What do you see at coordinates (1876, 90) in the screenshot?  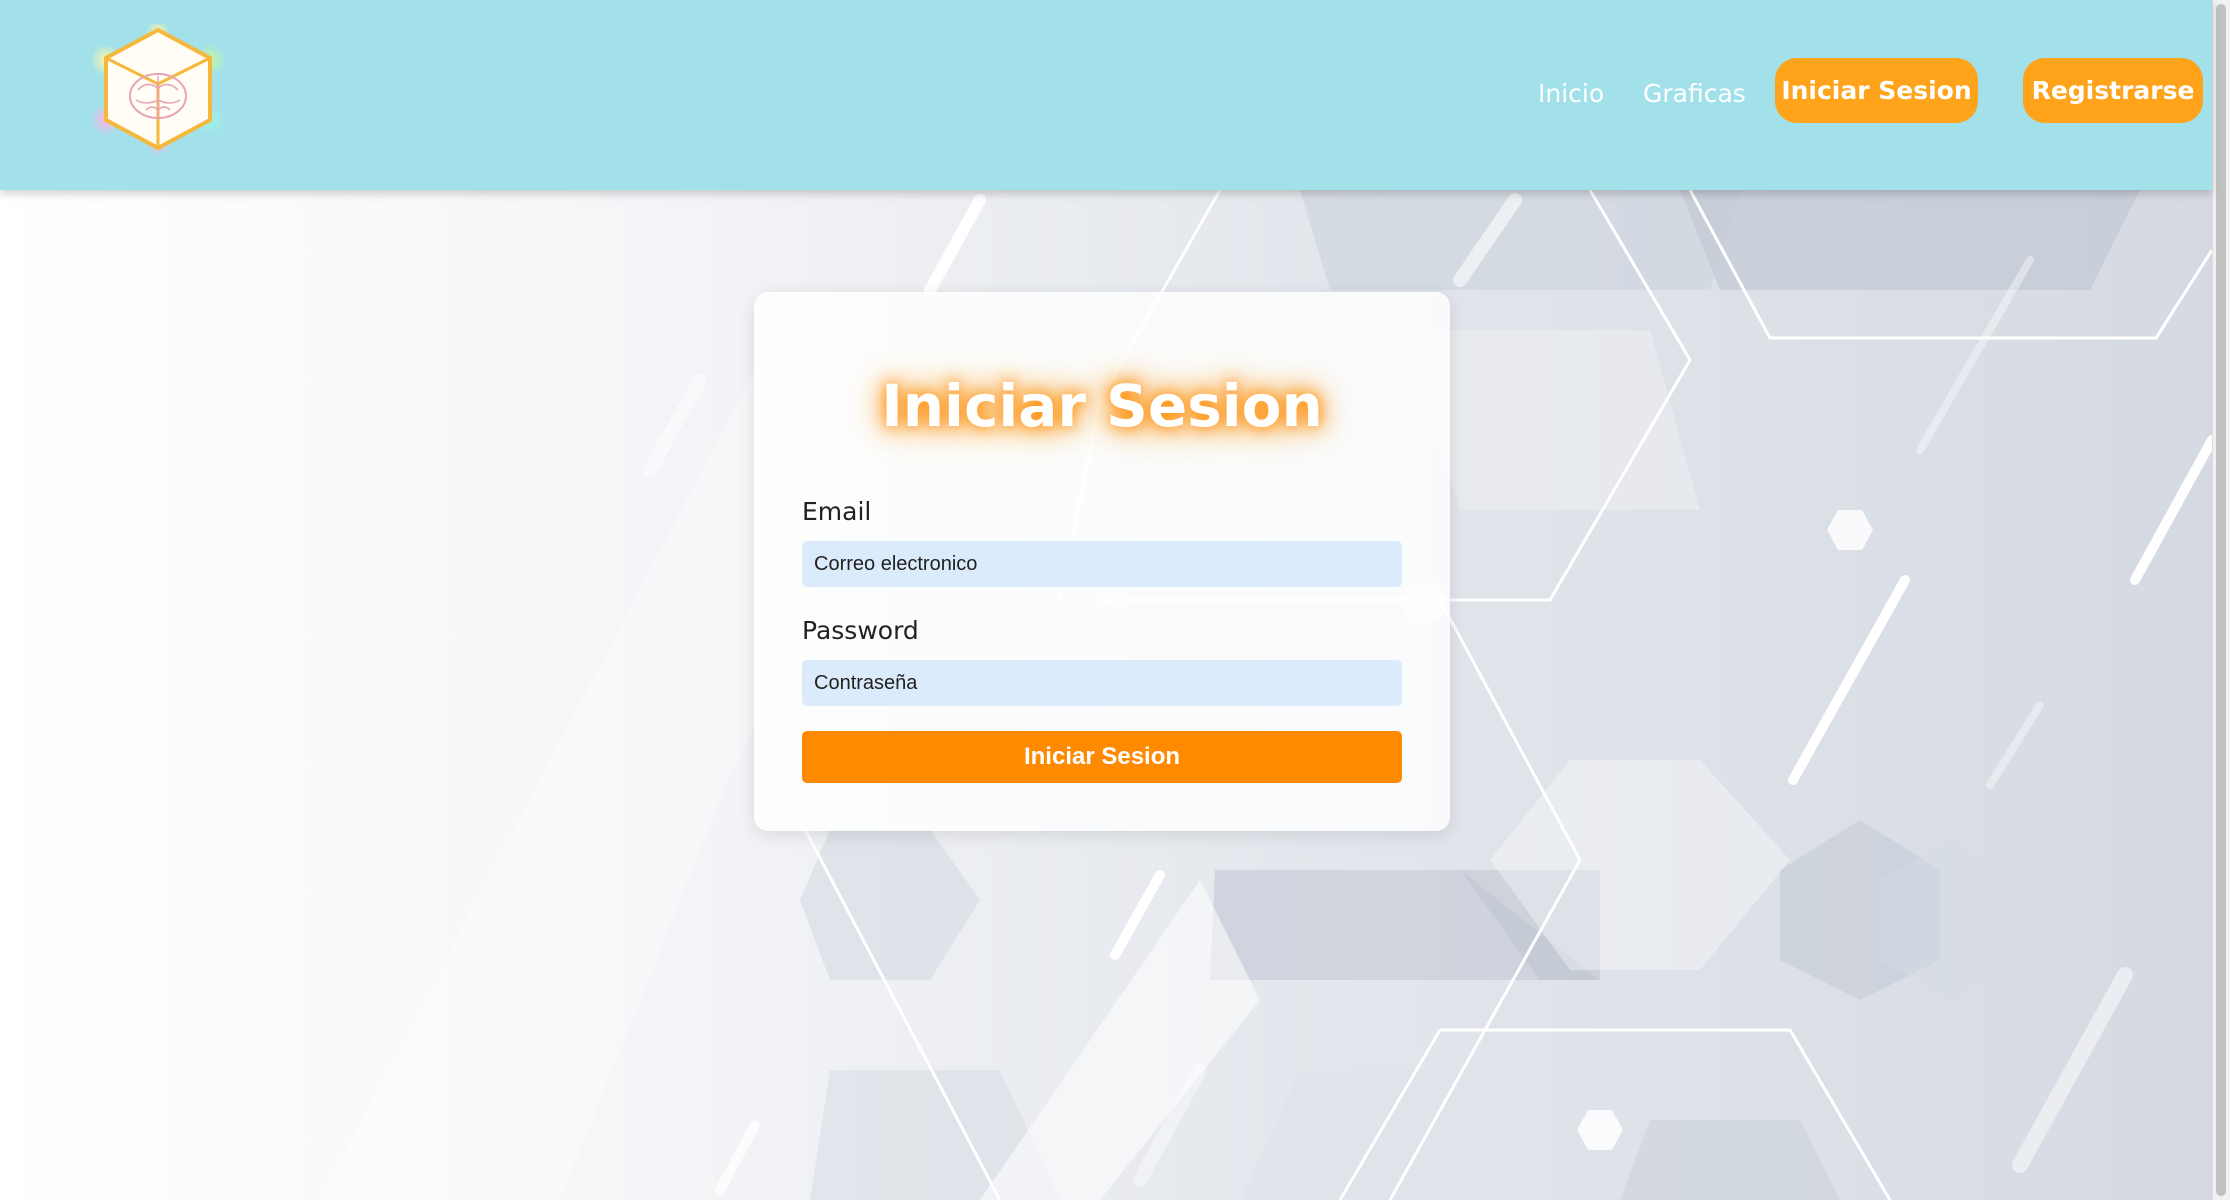 I see `nav-login-button: Iniciar Sesion` at bounding box center [1876, 90].